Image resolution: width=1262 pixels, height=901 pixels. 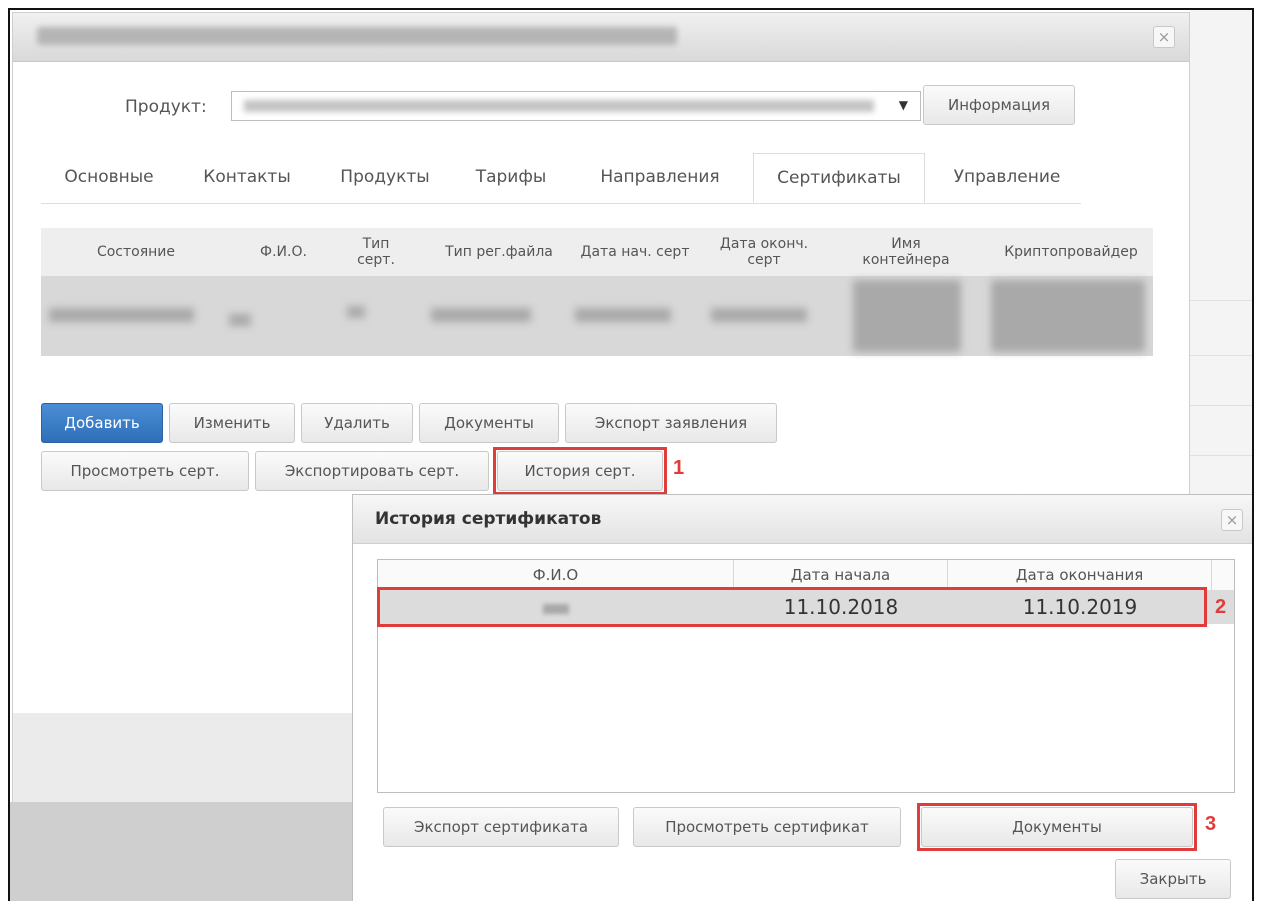 What do you see at coordinates (559, 106) in the screenshot?
I see `product-value-redacted` at bounding box center [559, 106].